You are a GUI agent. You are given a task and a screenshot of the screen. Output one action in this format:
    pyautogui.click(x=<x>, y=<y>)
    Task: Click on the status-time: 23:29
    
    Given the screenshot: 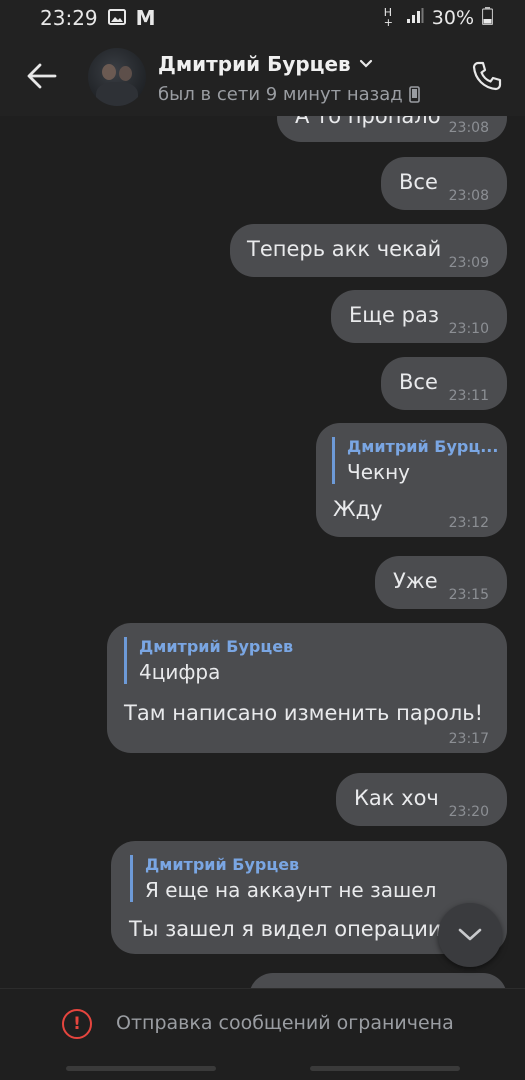 What is the action you would take?
    pyautogui.click(x=69, y=18)
    